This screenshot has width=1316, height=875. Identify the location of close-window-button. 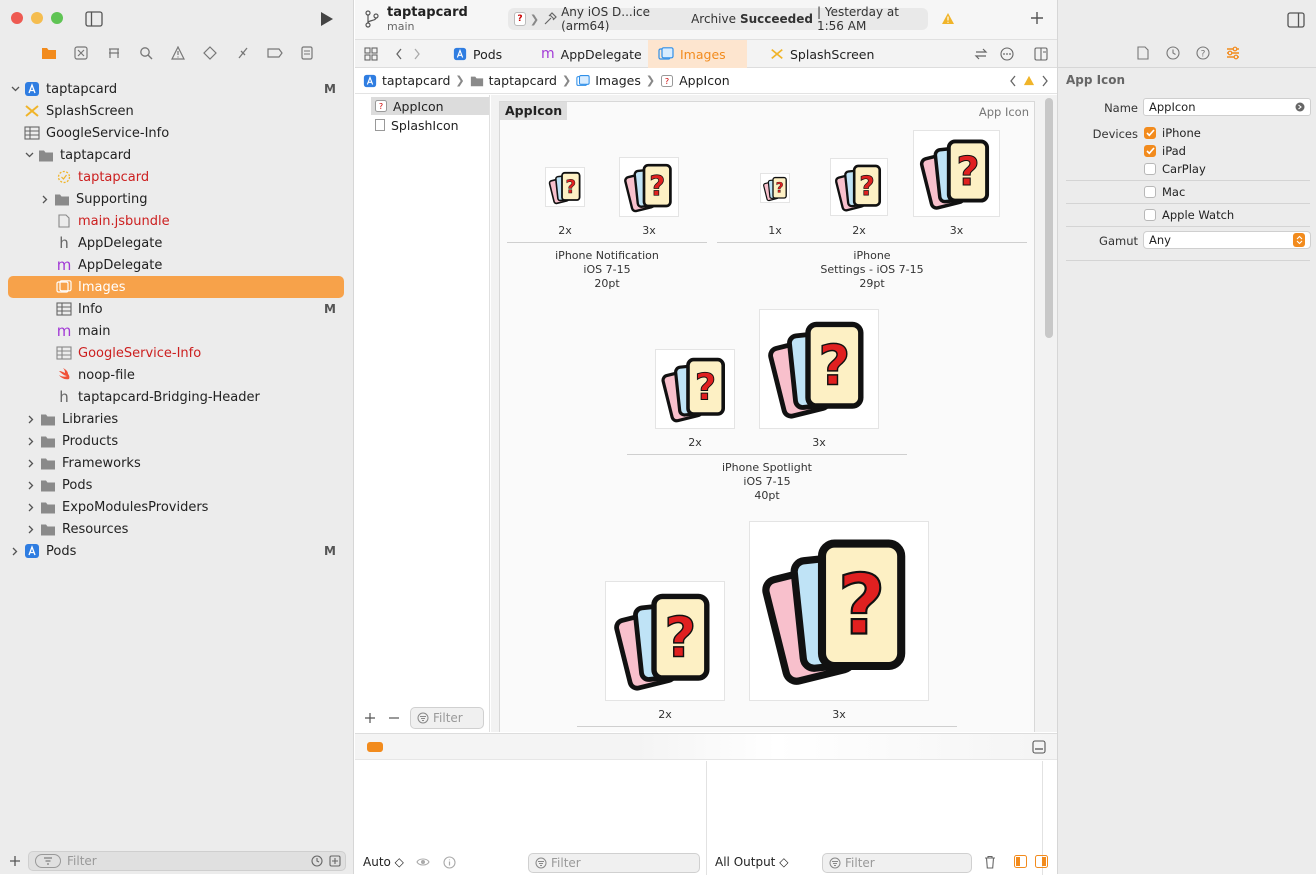
(17, 18).